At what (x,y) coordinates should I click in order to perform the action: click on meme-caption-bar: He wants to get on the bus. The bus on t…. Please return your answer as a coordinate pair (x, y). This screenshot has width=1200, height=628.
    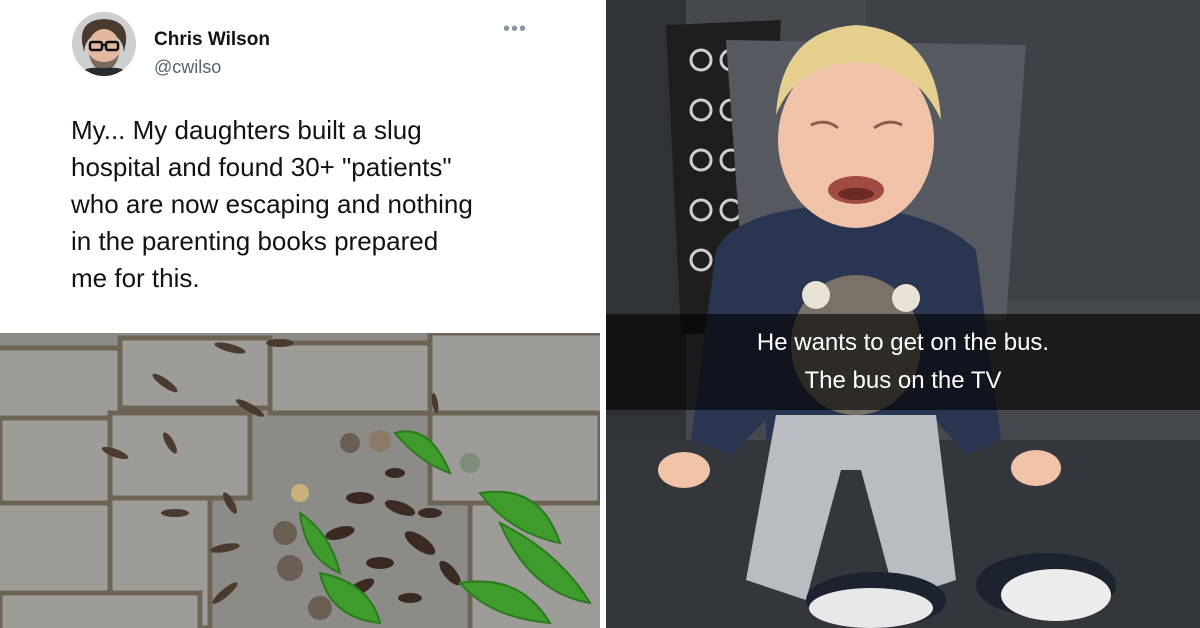
    Looking at the image, I should click on (903, 362).